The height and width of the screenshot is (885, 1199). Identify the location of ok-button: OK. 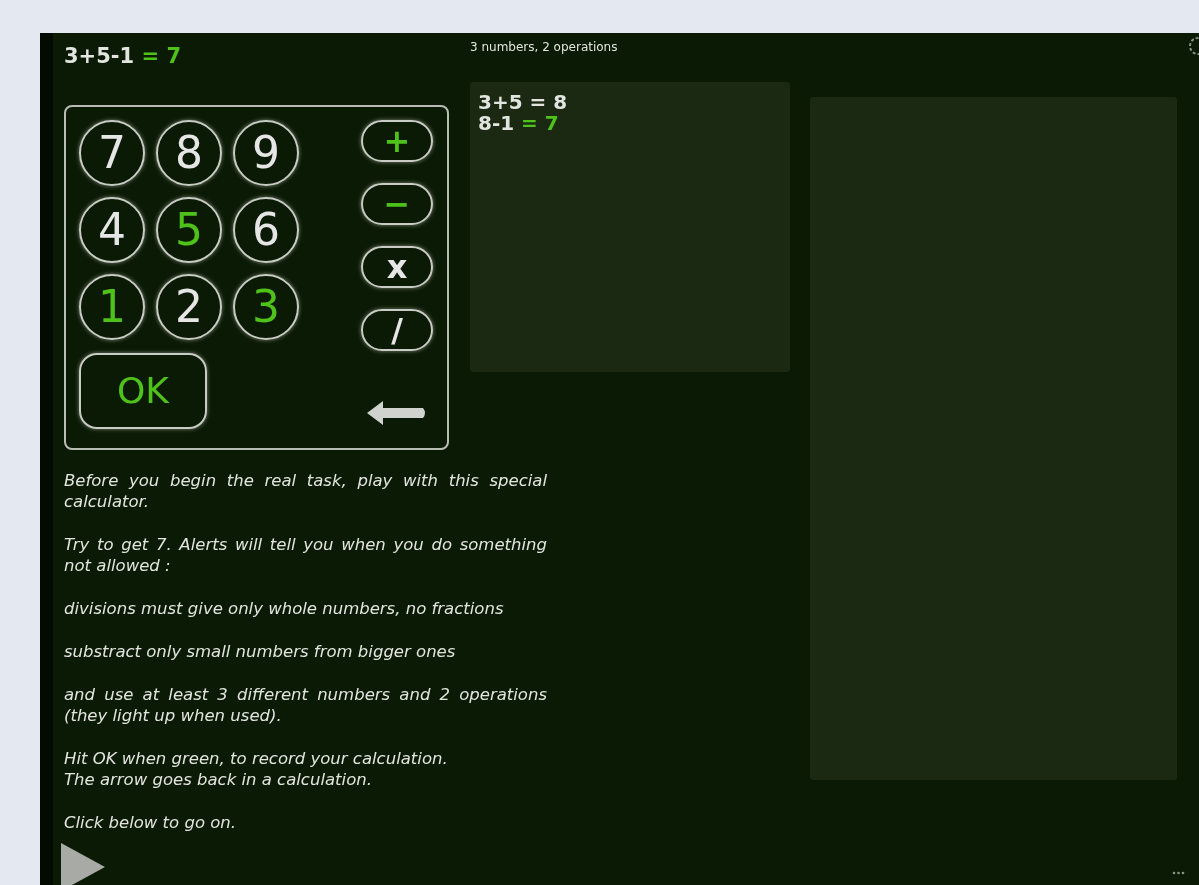
(143, 391).